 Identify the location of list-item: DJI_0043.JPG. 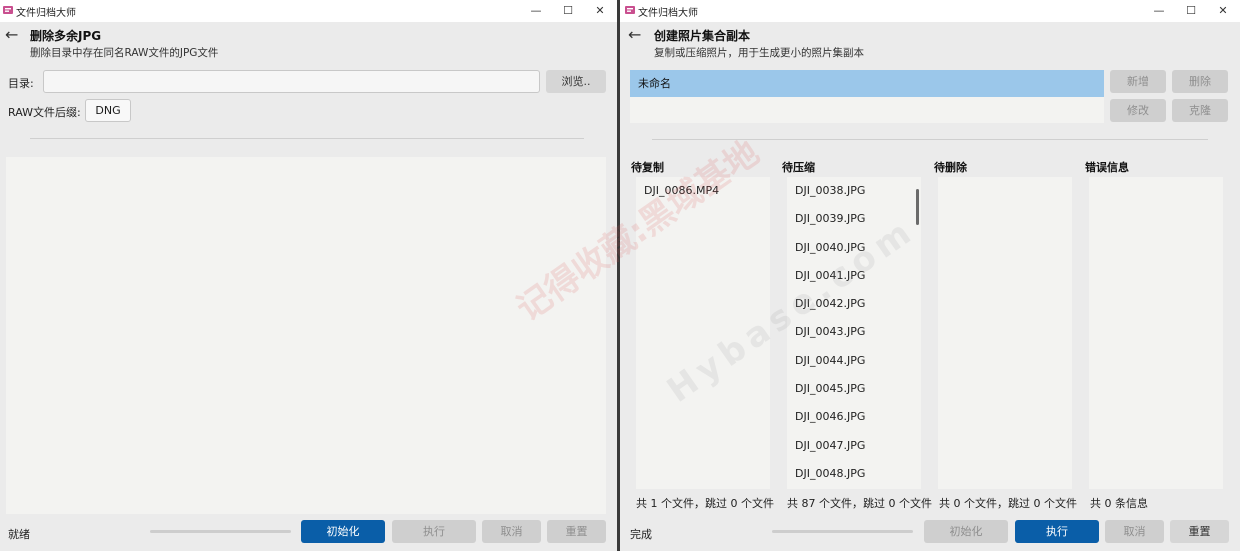
(854, 332).